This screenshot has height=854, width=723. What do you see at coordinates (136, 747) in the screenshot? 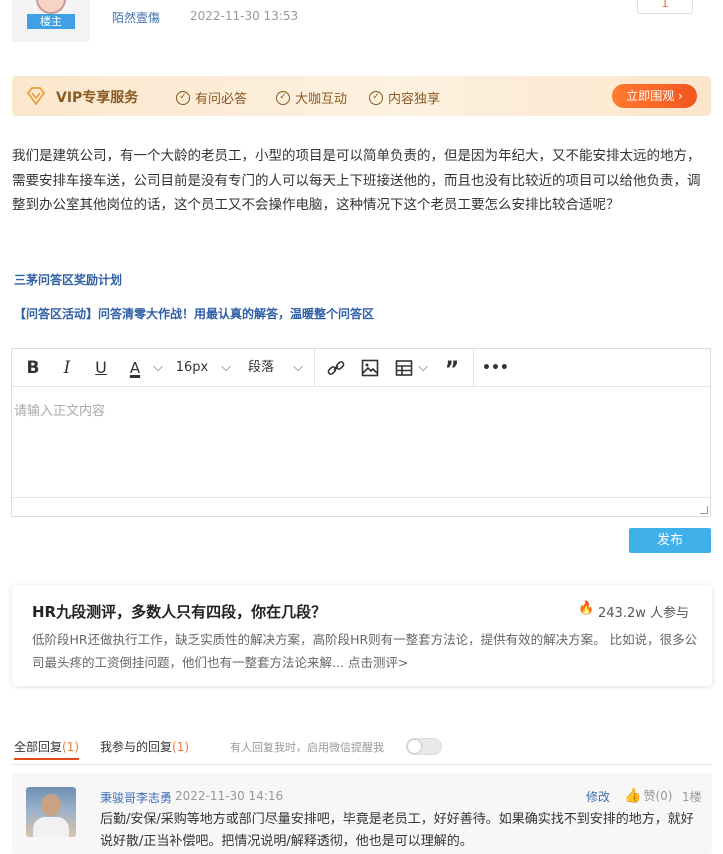
I see `tab-label: 我参与的回复` at bounding box center [136, 747].